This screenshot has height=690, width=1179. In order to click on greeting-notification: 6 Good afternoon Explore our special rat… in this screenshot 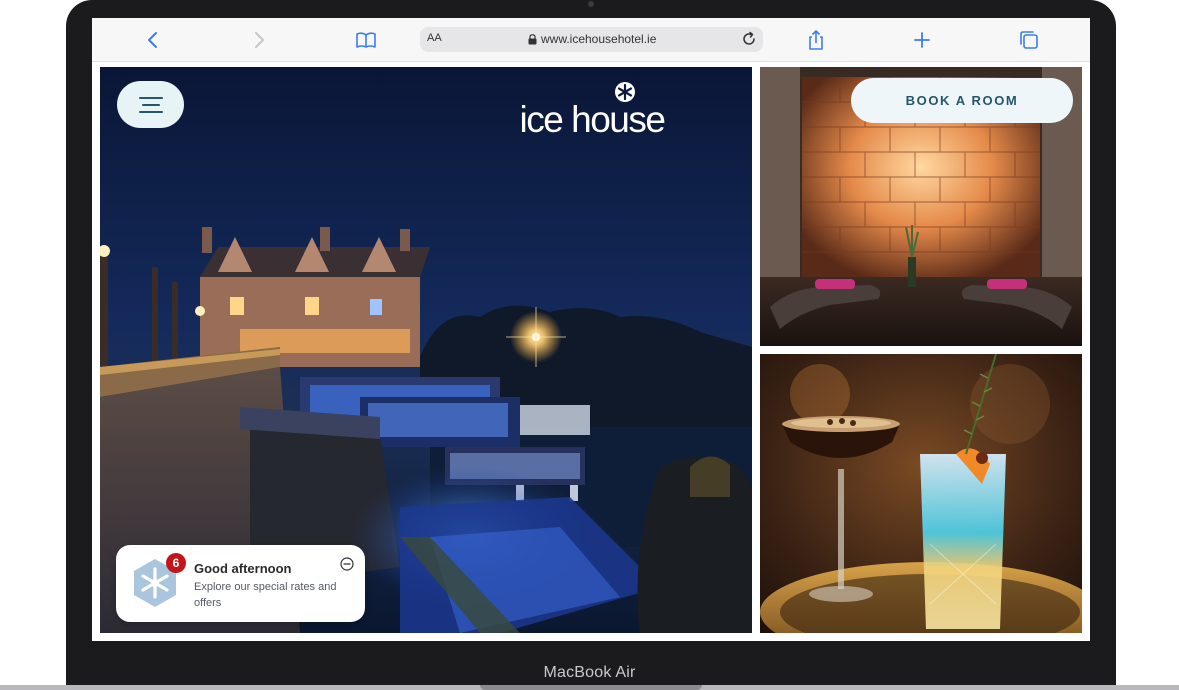, I will do `click(240, 583)`.